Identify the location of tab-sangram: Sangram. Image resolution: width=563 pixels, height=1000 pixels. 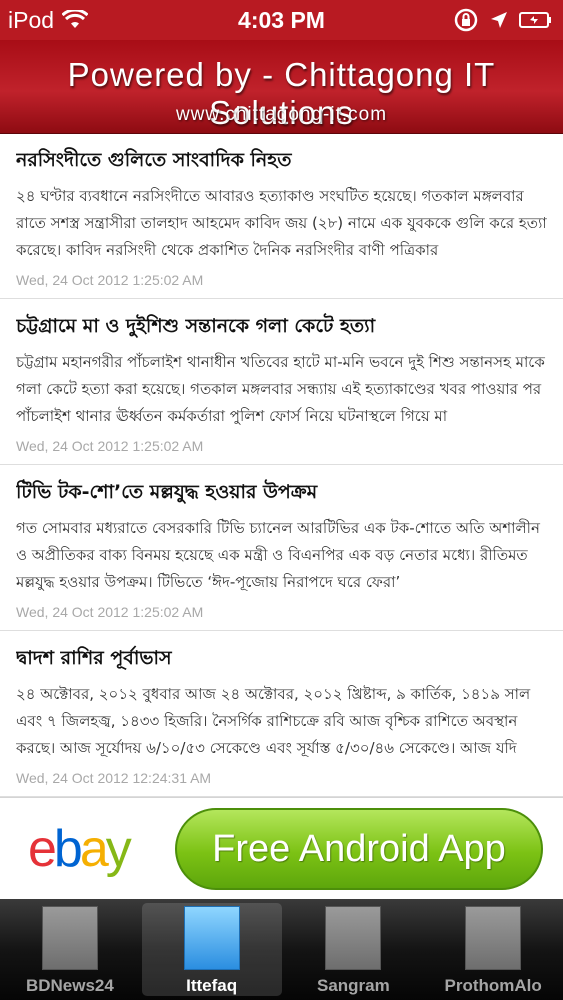
(354, 949).